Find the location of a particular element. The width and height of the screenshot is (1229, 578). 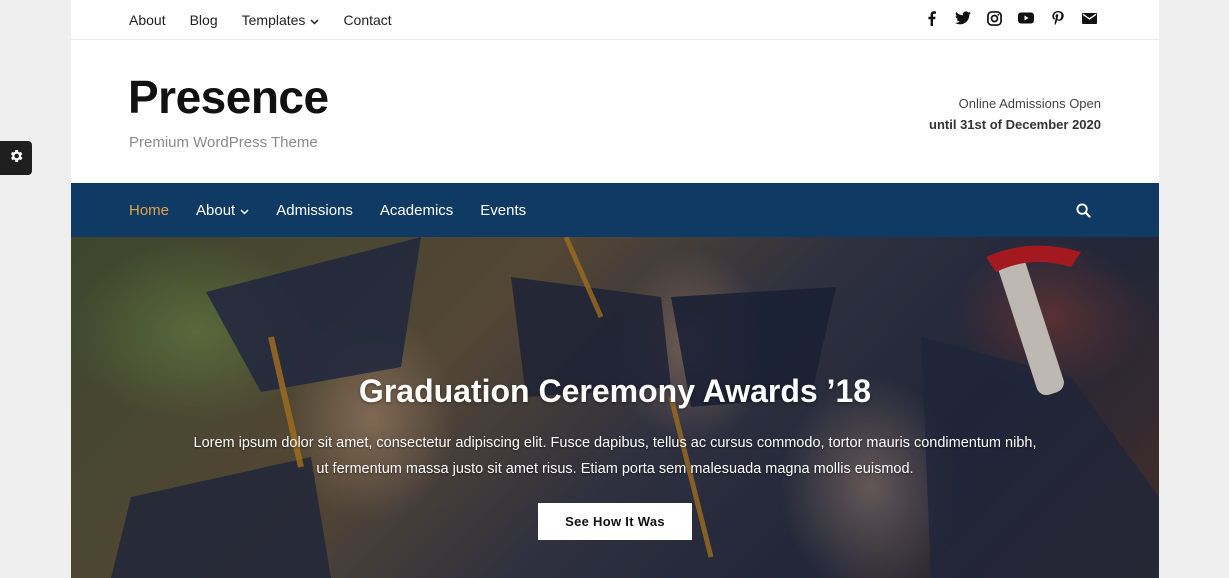

top-bar: About Blog Templates Contact is located at coordinates (615, 20).